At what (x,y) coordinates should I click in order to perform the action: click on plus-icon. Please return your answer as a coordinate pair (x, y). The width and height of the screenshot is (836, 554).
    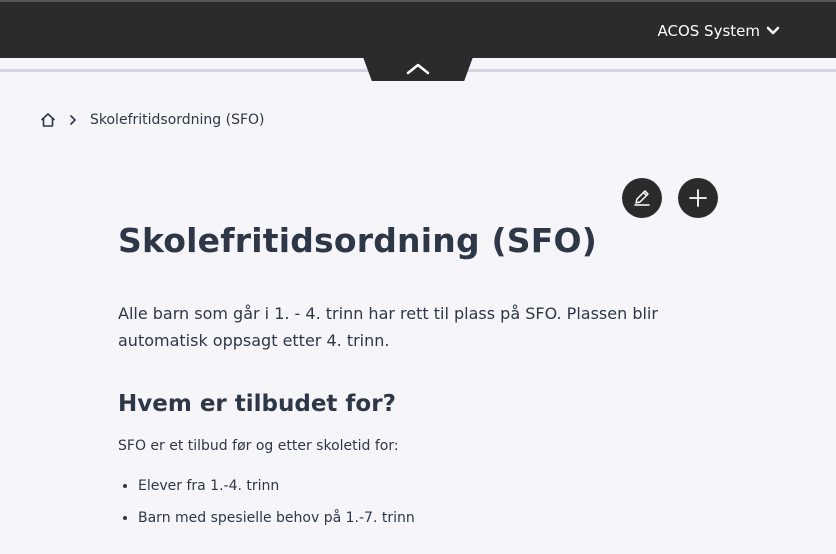
    Looking at the image, I should click on (698, 198).